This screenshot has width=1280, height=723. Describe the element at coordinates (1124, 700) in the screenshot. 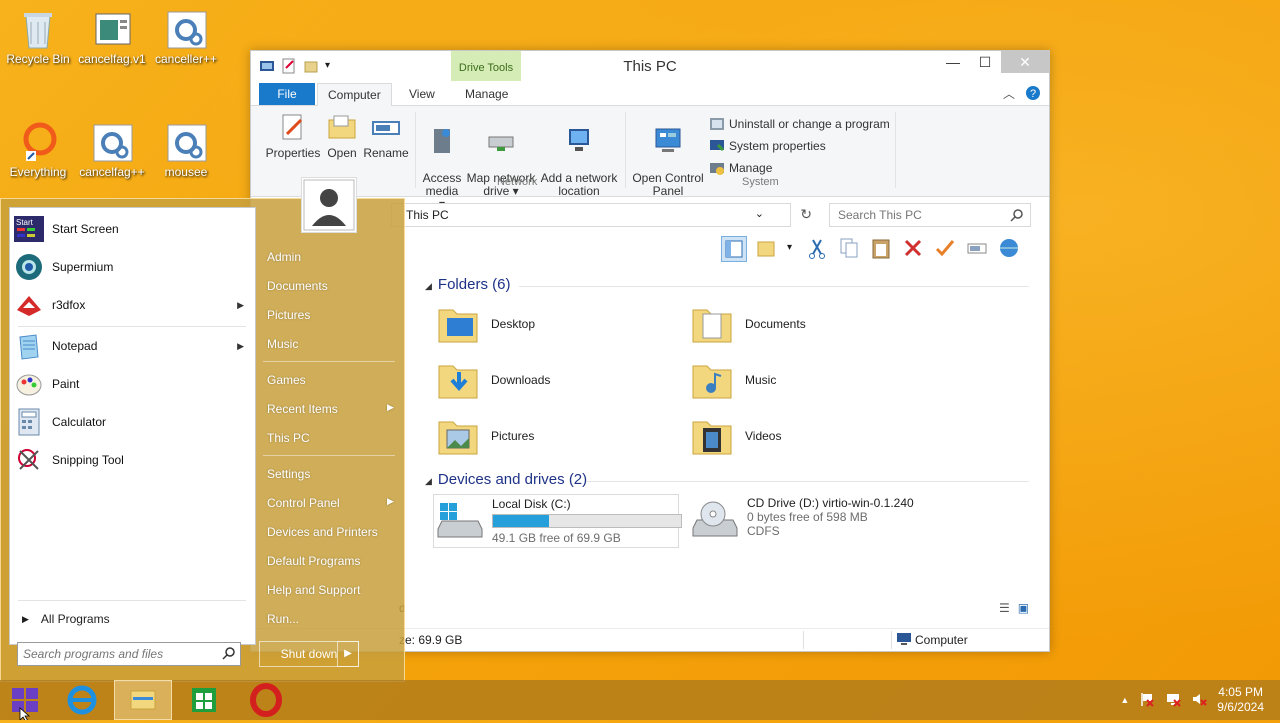

I see `show-hidden-icons-icon: ▲` at that location.